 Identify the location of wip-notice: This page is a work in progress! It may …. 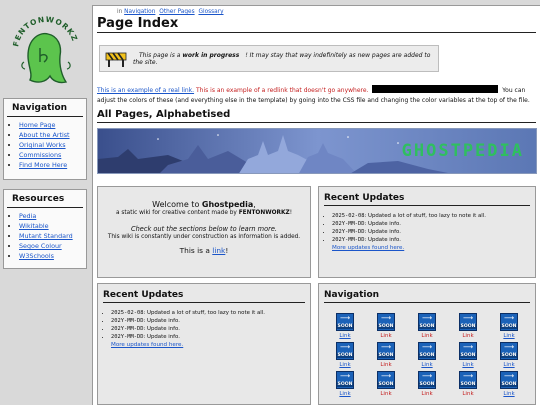
(269, 58).